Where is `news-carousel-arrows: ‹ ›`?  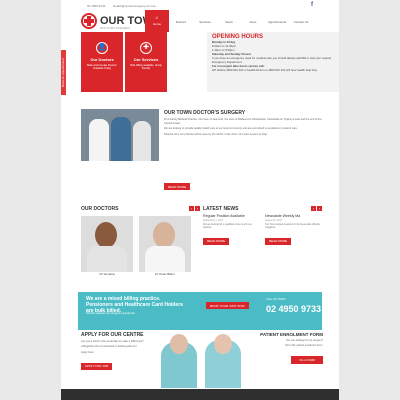 news-carousel-arrows: ‹ › is located at coordinates (316, 208).